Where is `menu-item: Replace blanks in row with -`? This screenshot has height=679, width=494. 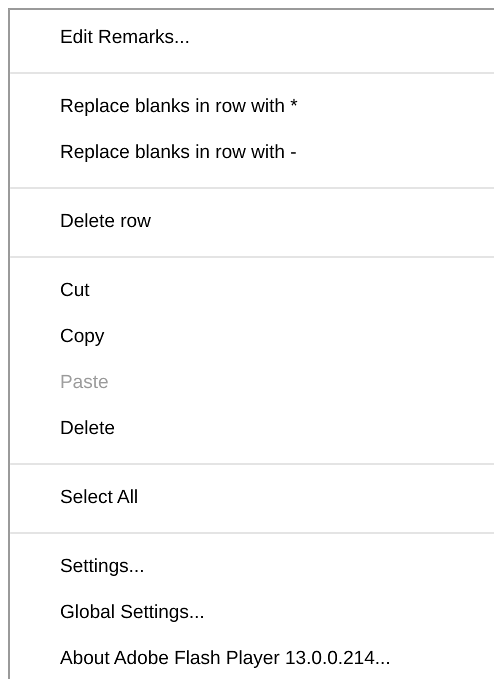 menu-item: Replace blanks in row with - is located at coordinates (252, 153).